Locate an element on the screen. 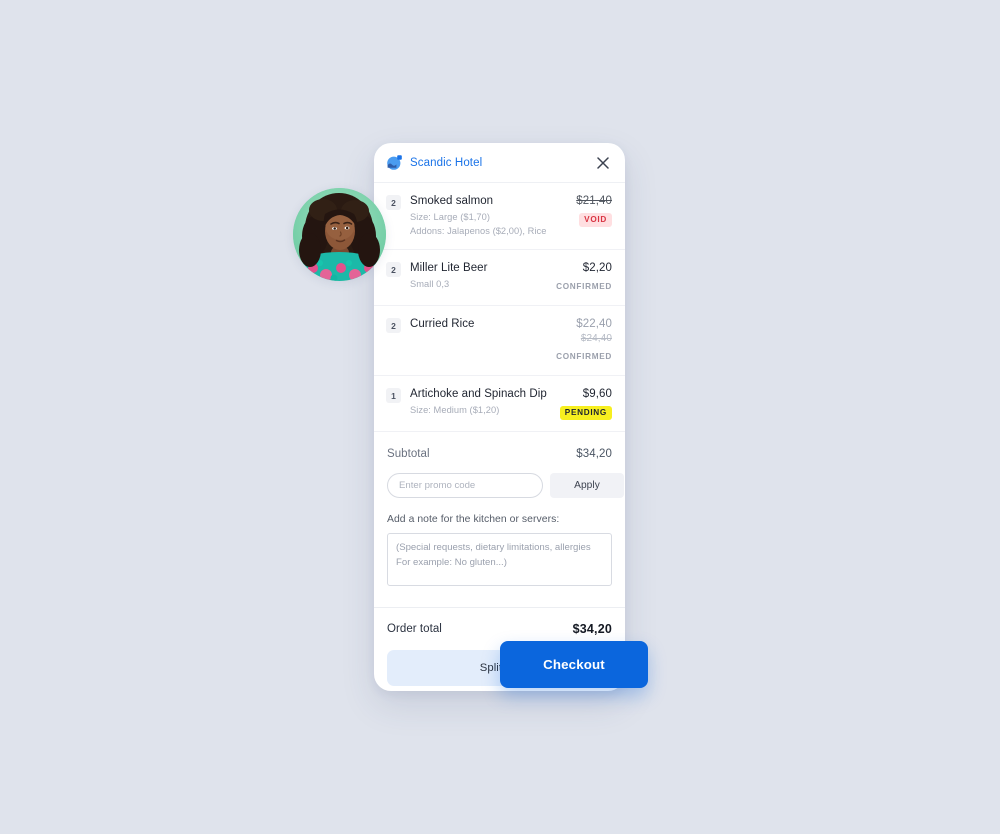 The height and width of the screenshot is (834, 1000). promo-row: Apply is located at coordinates (499, 479).